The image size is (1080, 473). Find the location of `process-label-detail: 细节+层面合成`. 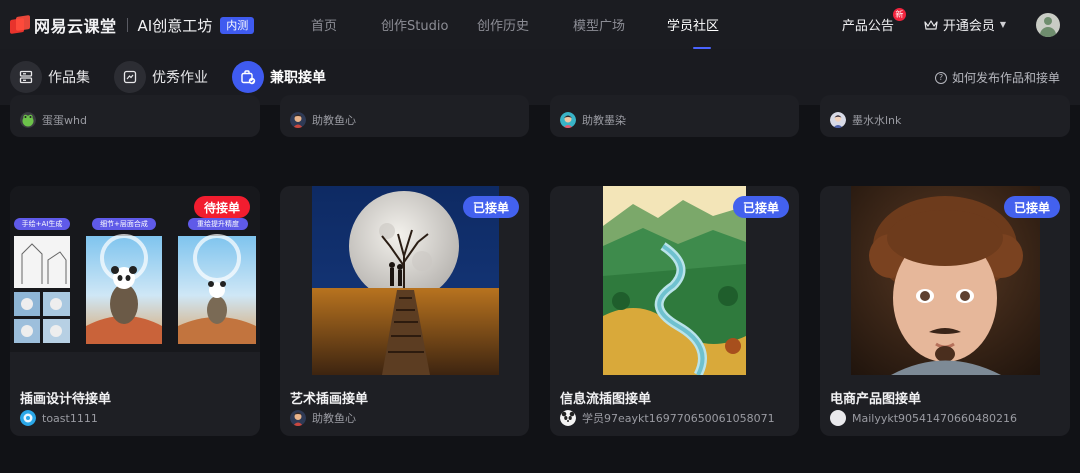

process-label-detail: 细节+层面合成 is located at coordinates (124, 224).